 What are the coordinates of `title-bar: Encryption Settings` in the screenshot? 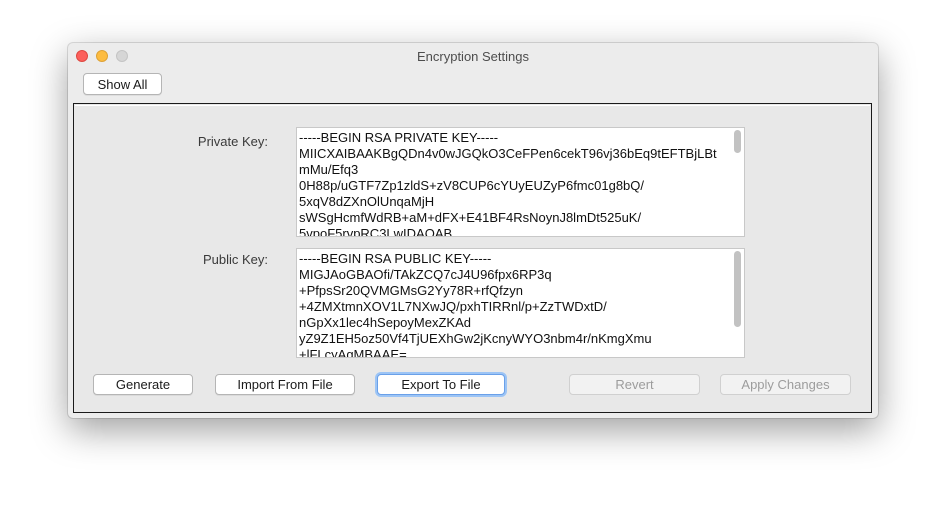 It's located at (473, 57).